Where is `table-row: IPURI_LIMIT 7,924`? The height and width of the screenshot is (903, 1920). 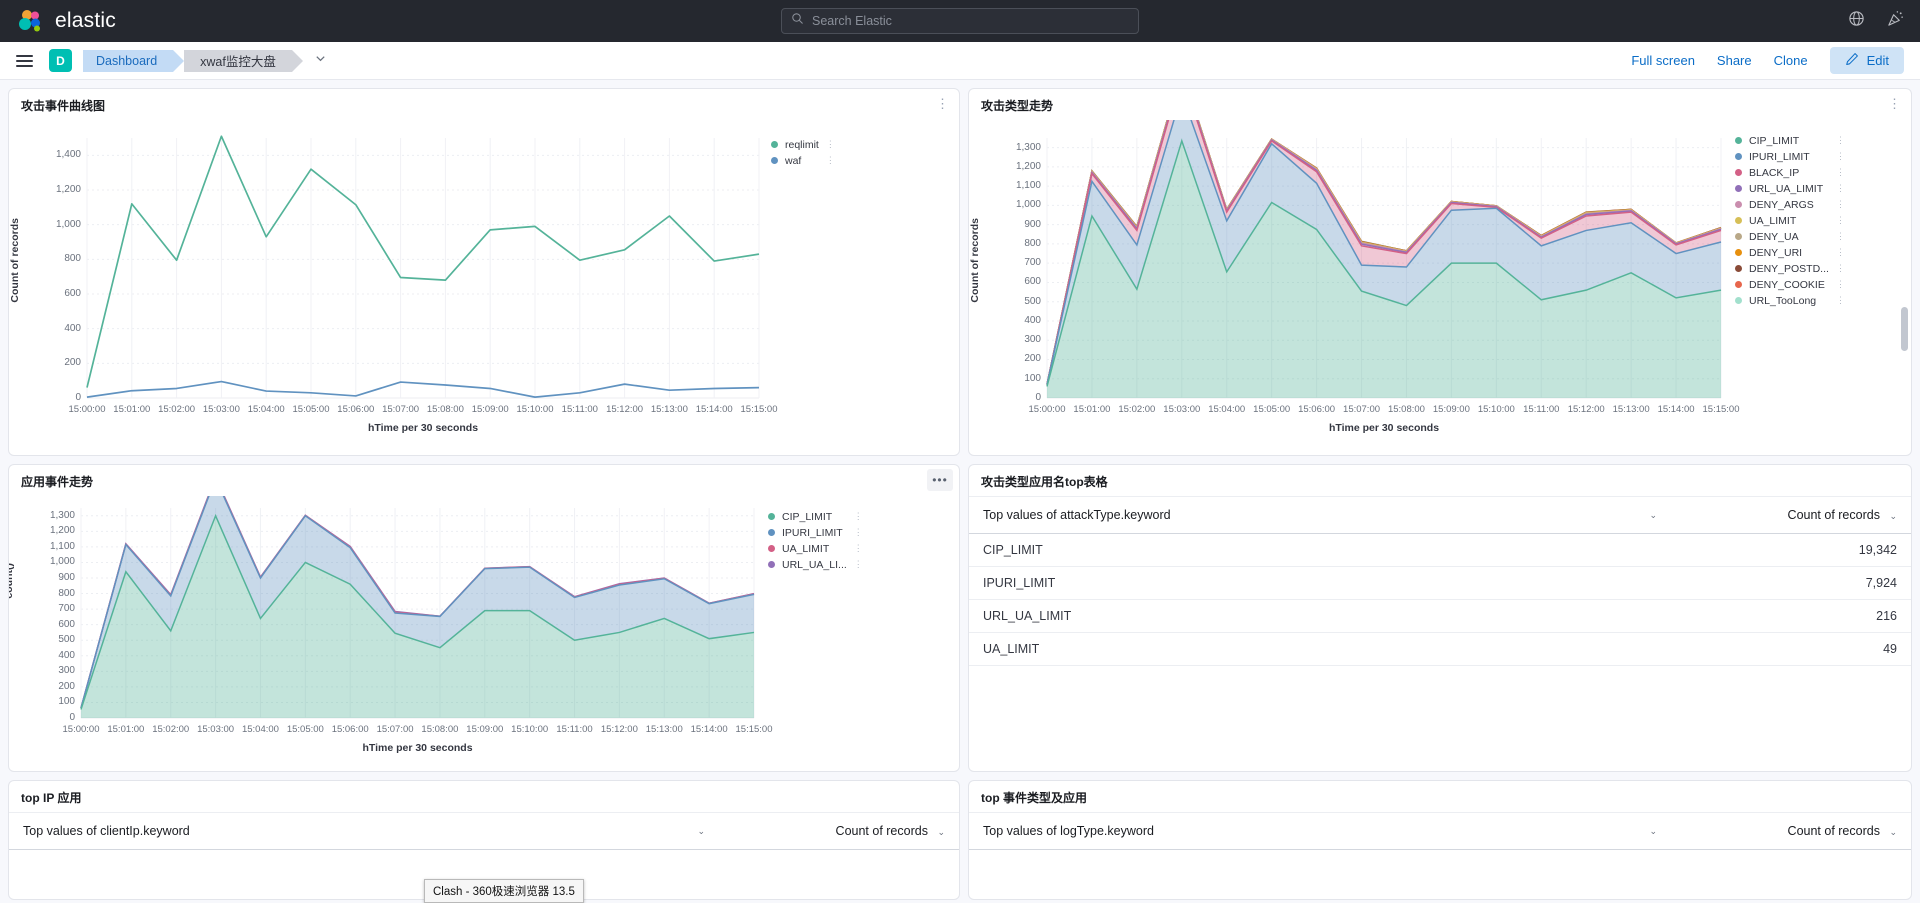 table-row: IPURI_LIMIT 7,924 is located at coordinates (1440, 583).